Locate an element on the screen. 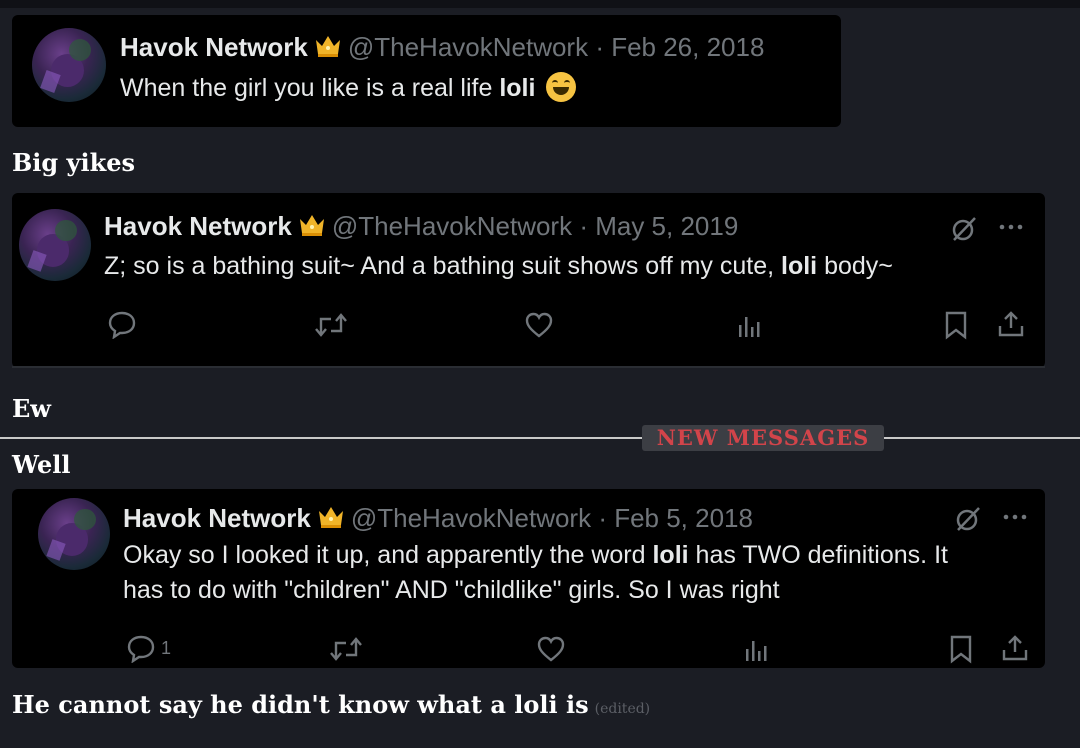 This screenshot has height=748, width=1080. new-messages-label: NEW MESSAGES is located at coordinates (763, 438).